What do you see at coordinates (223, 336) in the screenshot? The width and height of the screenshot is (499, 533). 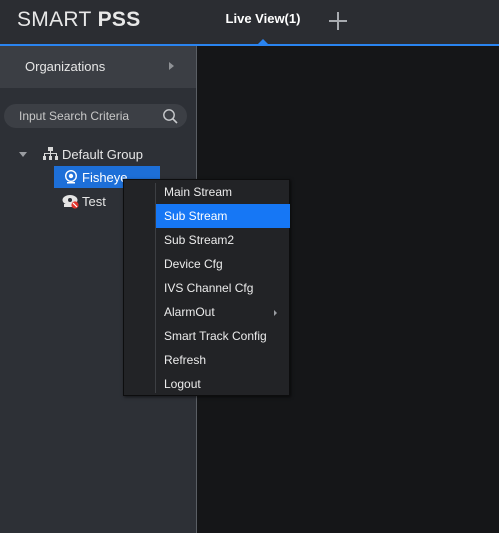 I see `menu-item-smart-track-config: Smart Track Config` at bounding box center [223, 336].